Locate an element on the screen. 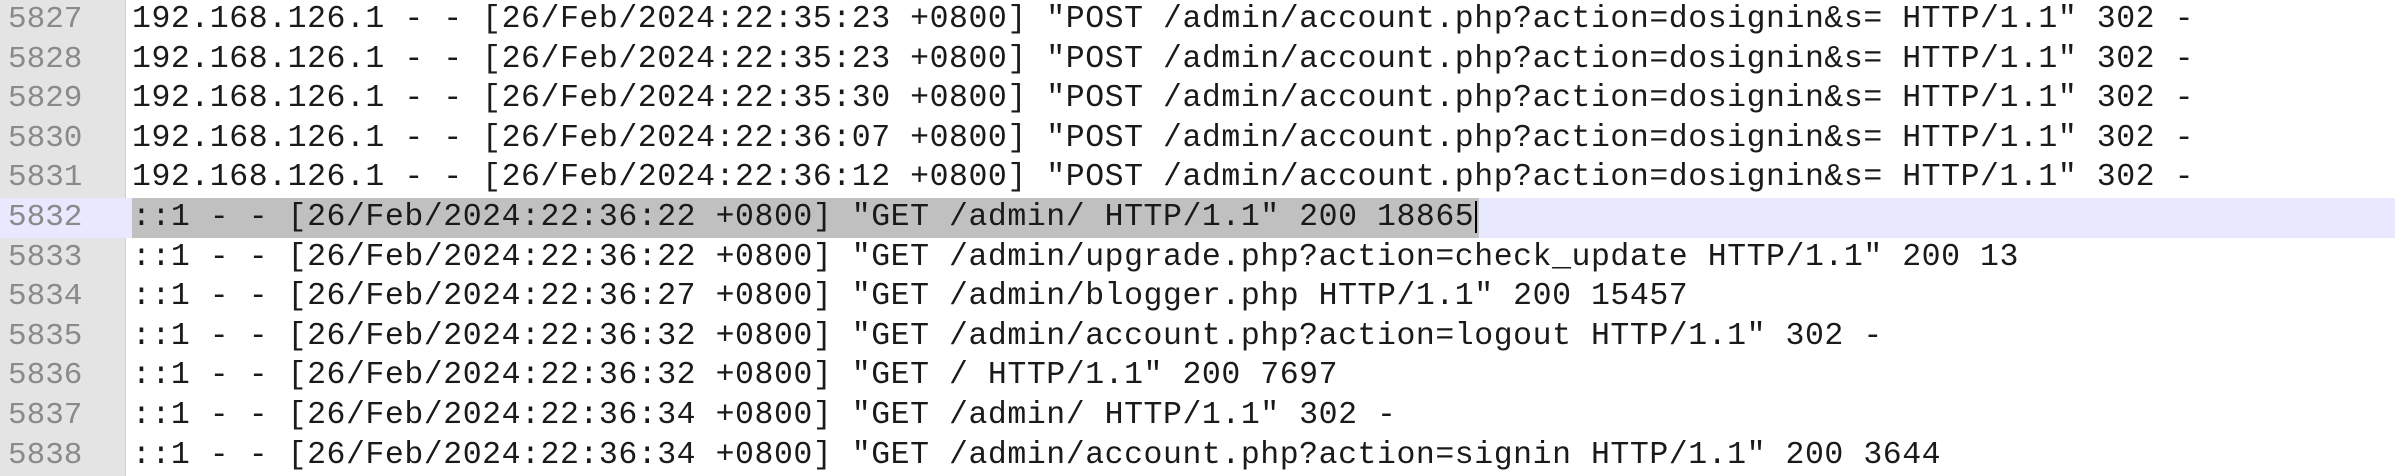 The image size is (2395, 476). line-number: 5830 is located at coordinates (45, 138).